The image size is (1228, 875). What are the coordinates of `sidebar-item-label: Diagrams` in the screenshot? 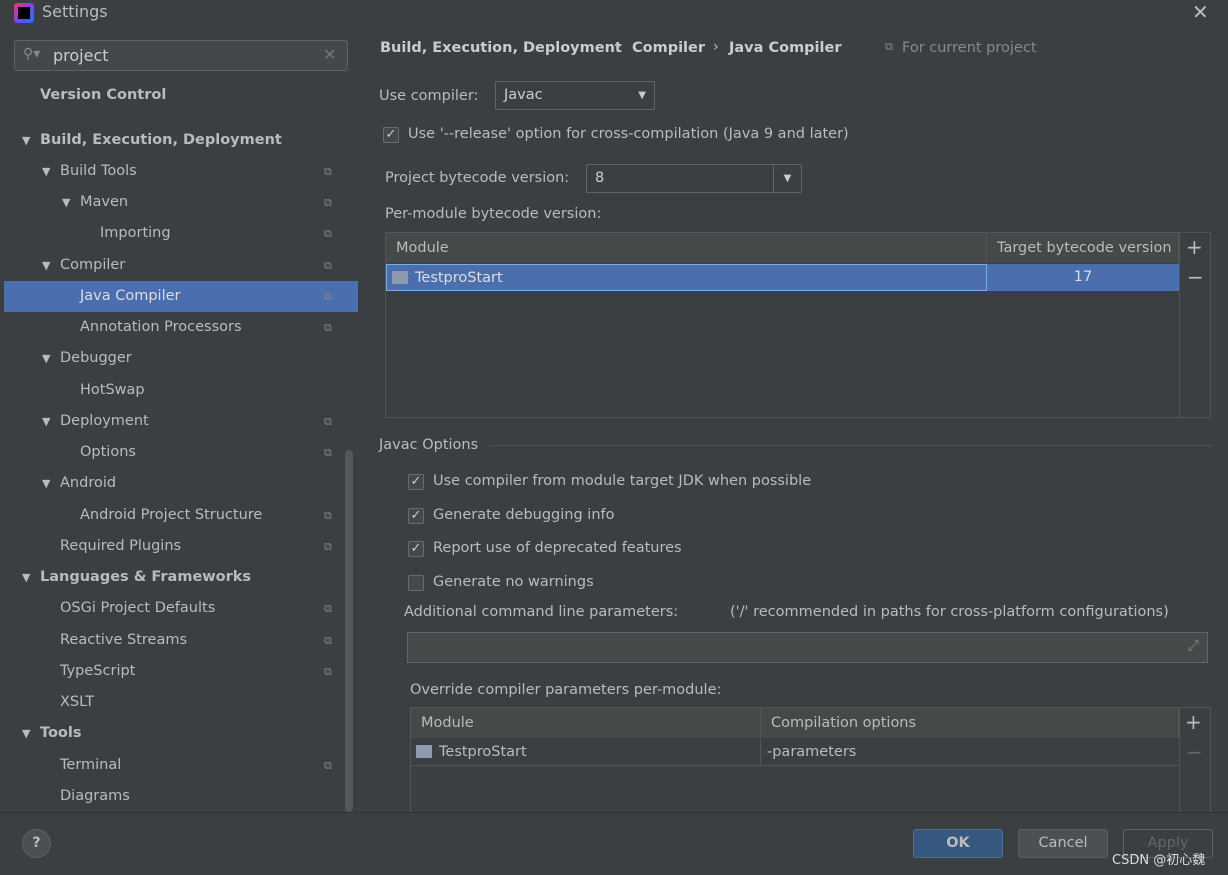 It's located at (95, 796).